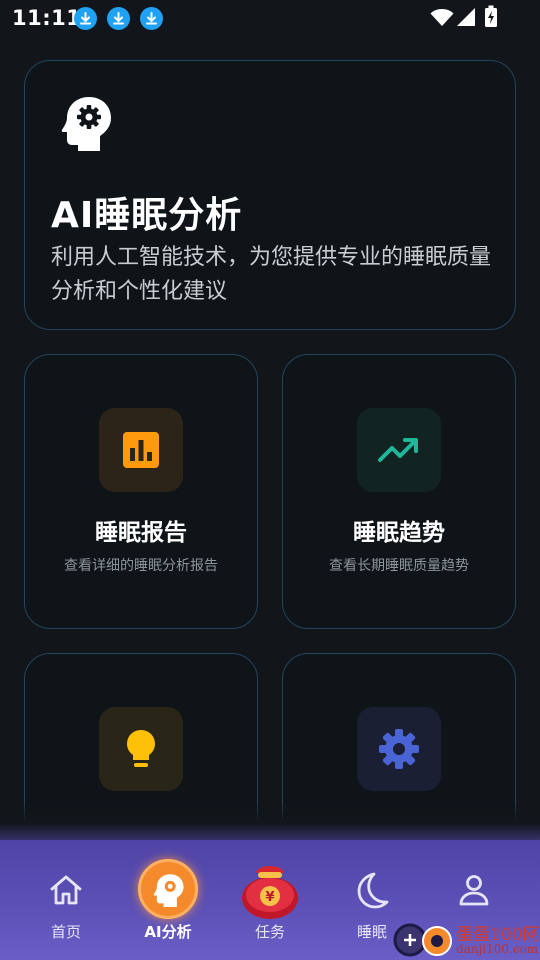  Describe the element at coordinates (271, 274) in the screenshot. I see `hero-description: 利用人工智能技术，为您提供专业的睡眠质量分析和个性化建议` at that location.